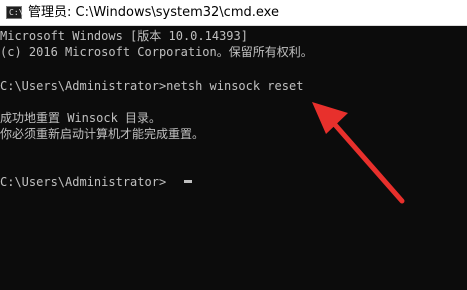 The image size is (467, 290). What do you see at coordinates (124, 36) in the screenshot?
I see `console-line-version: Microsoft Windows [版本 10.0.14393]` at bounding box center [124, 36].